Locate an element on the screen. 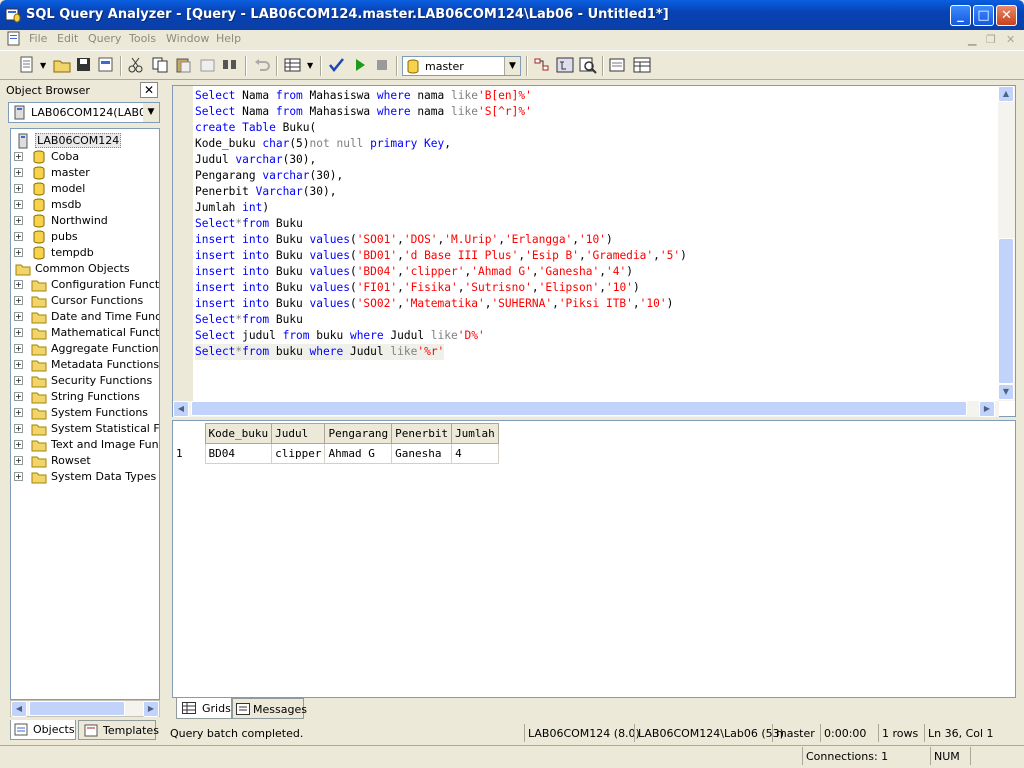  table-row: 1 BD04 clipper Ahmad G Ganesha 4 is located at coordinates (336, 453).